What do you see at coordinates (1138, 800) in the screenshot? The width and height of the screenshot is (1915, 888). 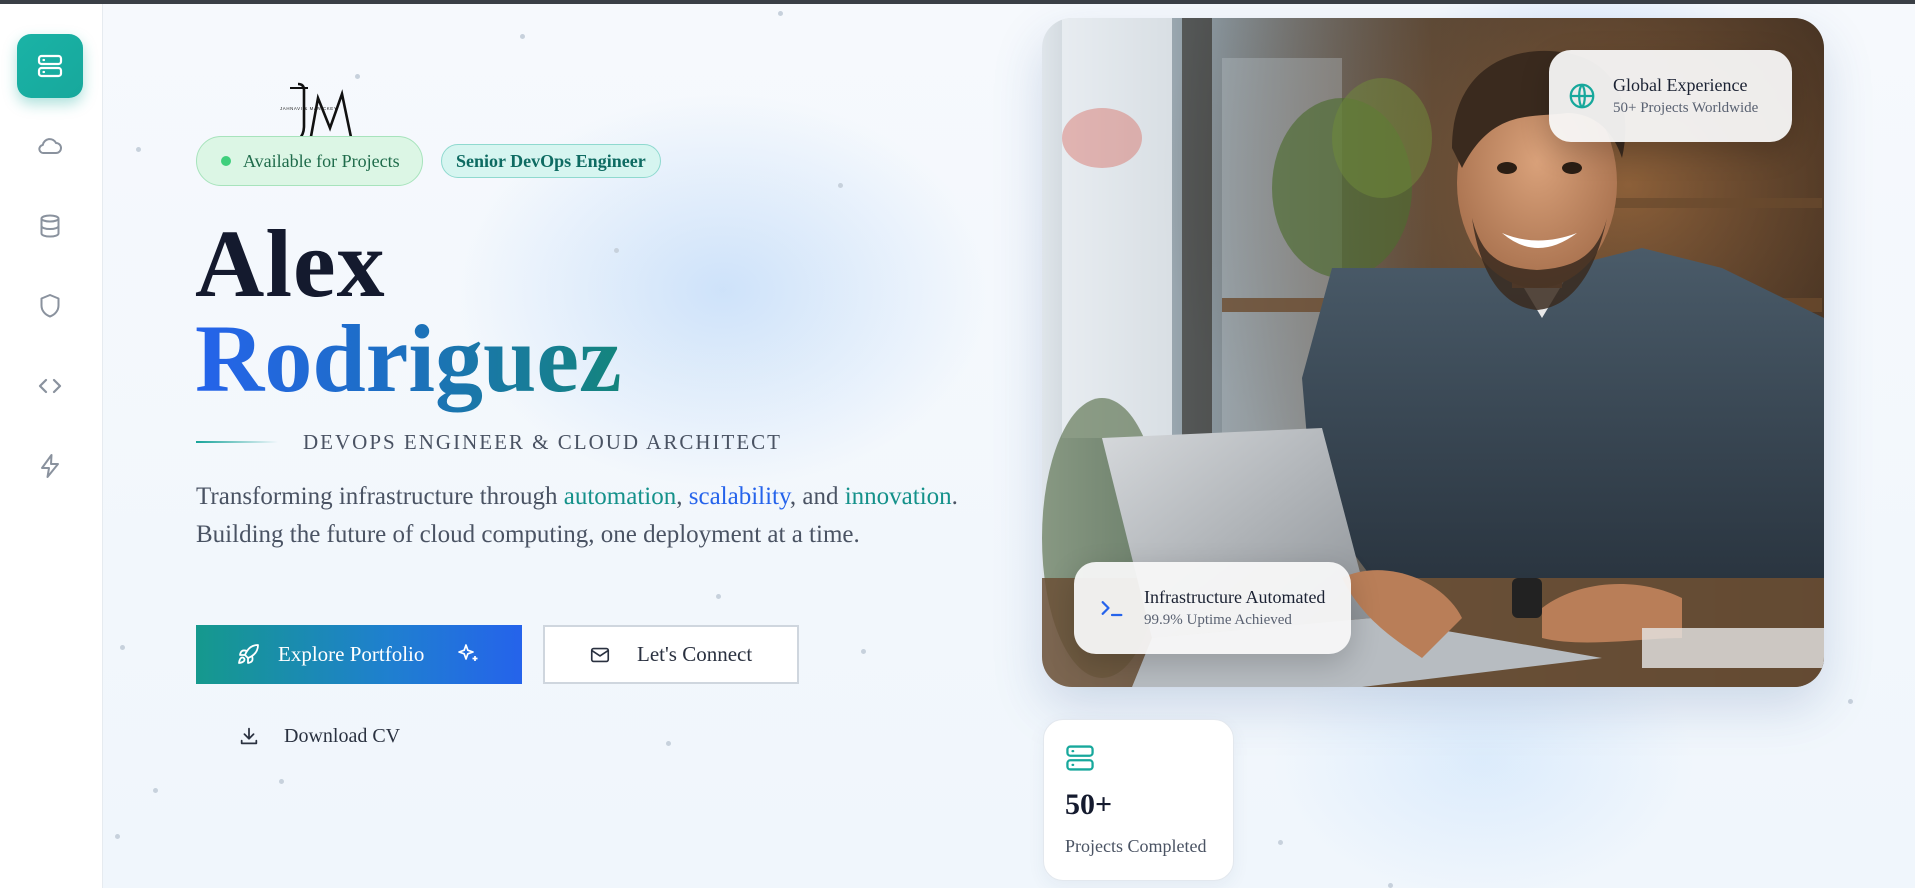 I see `projects-stat-card: 50+ Projects Completed` at bounding box center [1138, 800].